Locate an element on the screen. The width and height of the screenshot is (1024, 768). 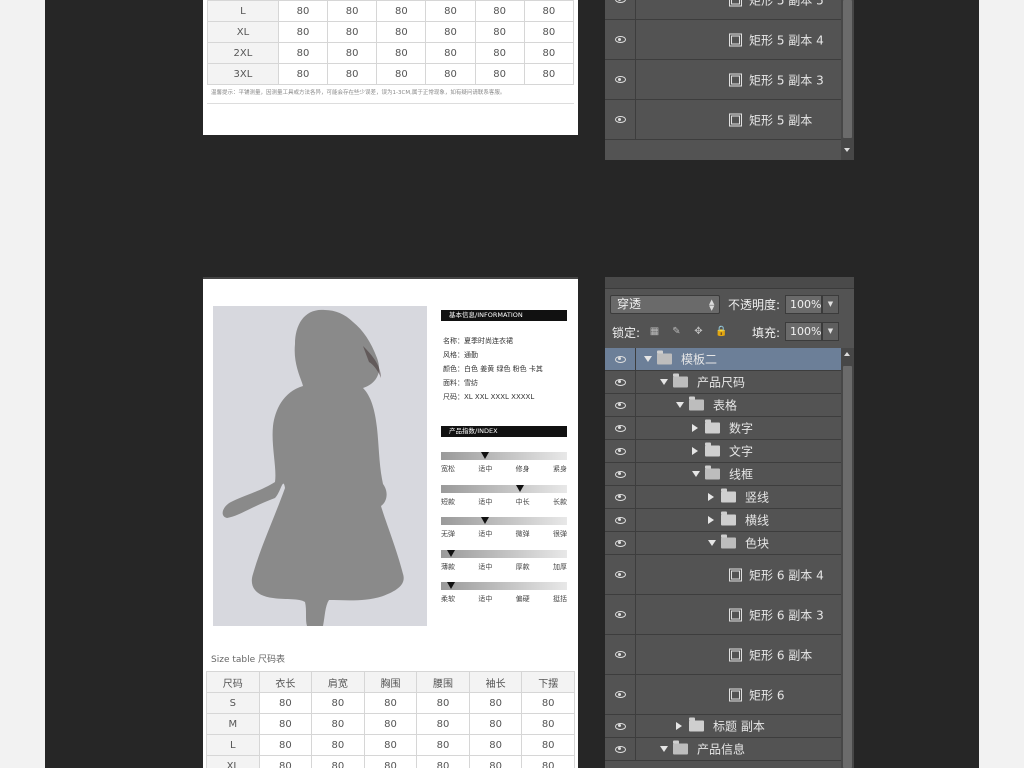
layer-row: 矩形 5 副本 4 is located at coordinates (723, 40).